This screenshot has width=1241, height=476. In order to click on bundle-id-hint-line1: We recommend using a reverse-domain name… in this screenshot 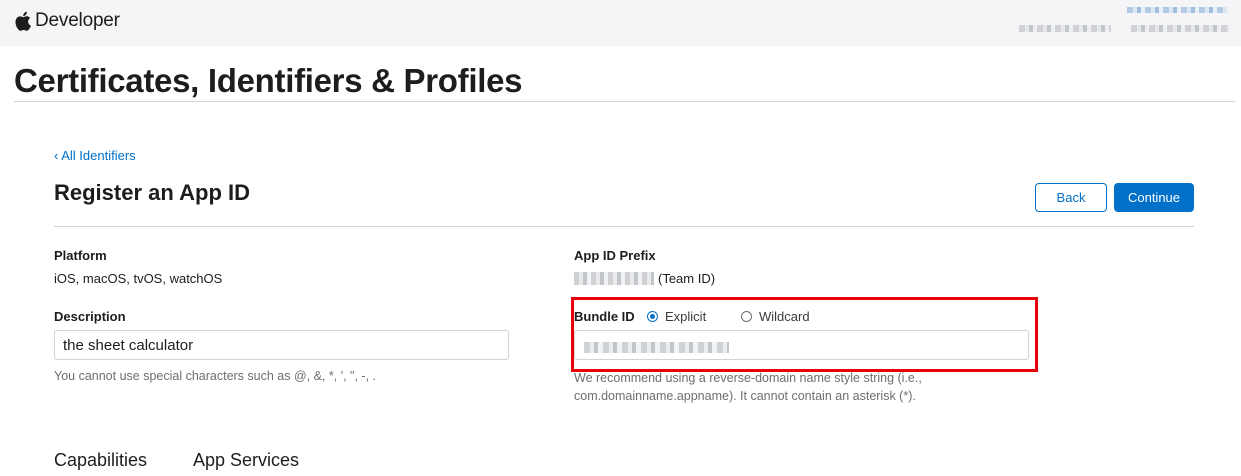, I will do `click(748, 378)`.